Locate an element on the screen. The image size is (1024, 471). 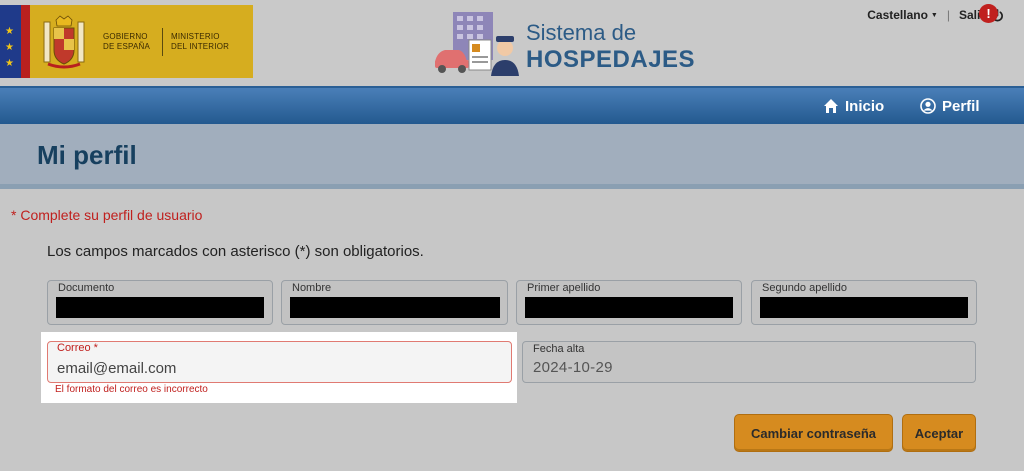
system-title: Sistema de HOSPEDAJES is located at coordinates (610, 47).